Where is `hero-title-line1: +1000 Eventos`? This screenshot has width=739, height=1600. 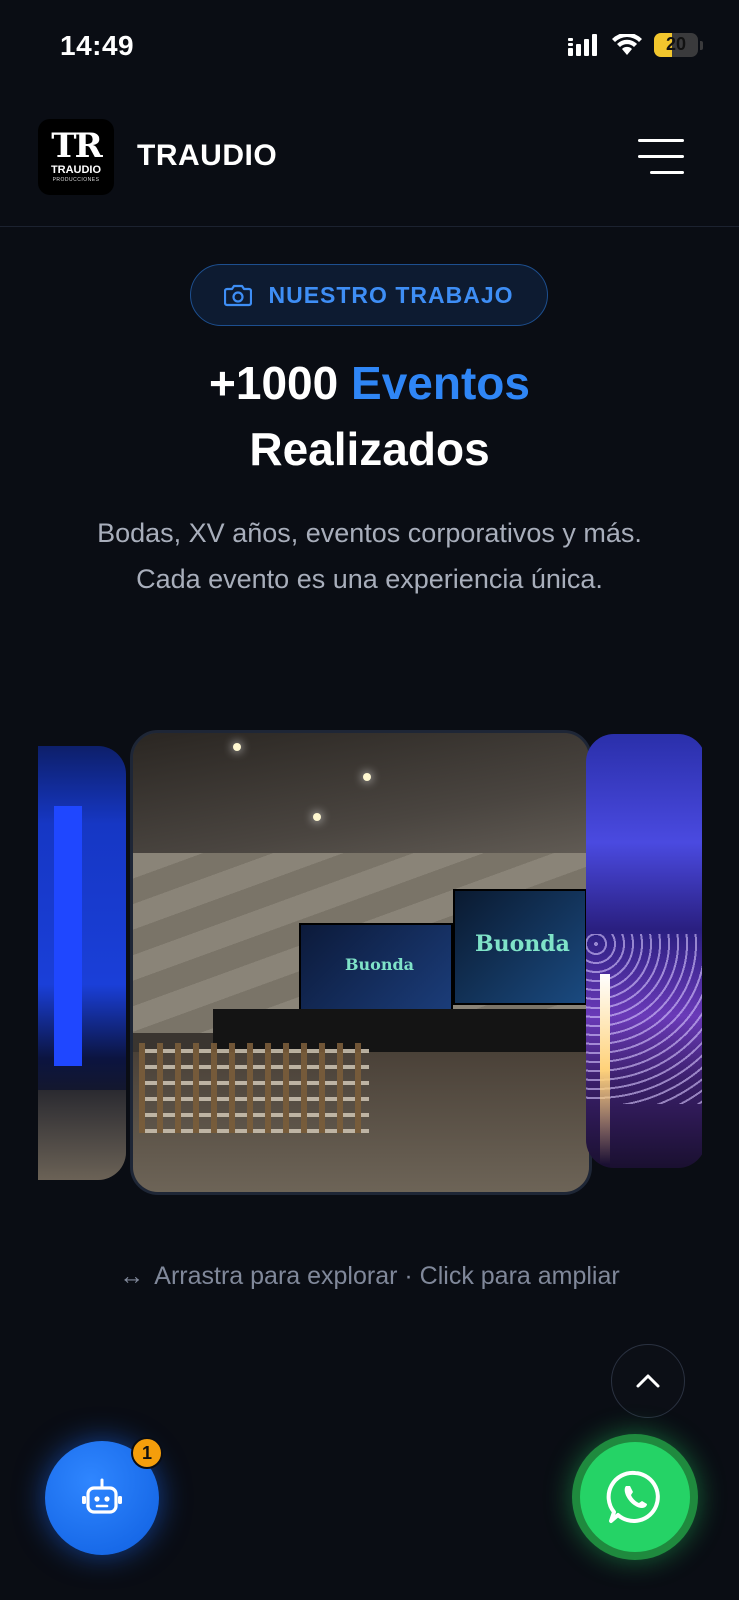
hero-title-line1: +1000 Eventos is located at coordinates (369, 383).